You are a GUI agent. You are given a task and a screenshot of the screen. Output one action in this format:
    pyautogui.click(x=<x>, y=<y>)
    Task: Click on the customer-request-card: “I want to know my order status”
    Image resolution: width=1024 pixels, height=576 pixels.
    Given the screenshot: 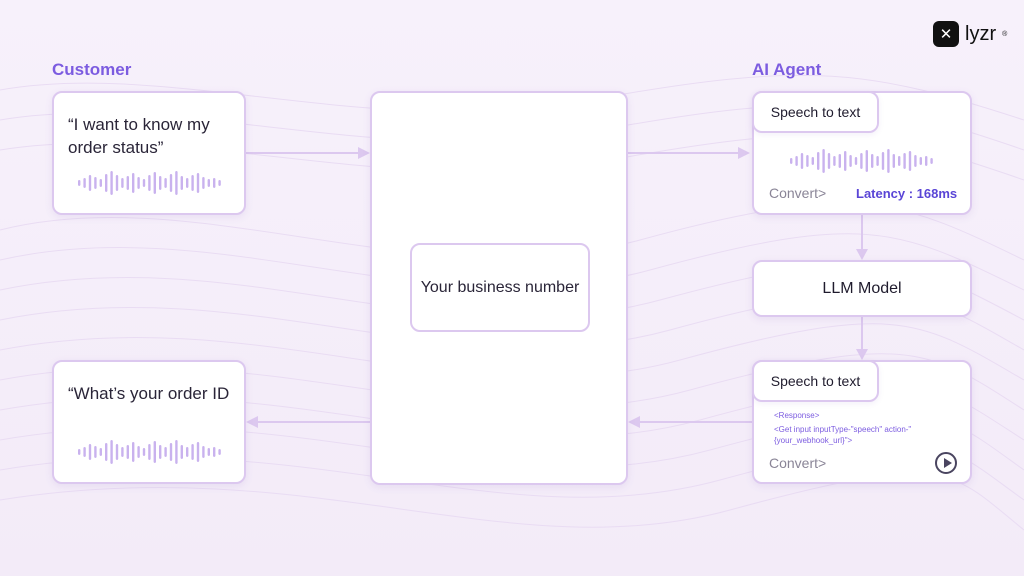 What is the action you would take?
    pyautogui.click(x=149, y=153)
    